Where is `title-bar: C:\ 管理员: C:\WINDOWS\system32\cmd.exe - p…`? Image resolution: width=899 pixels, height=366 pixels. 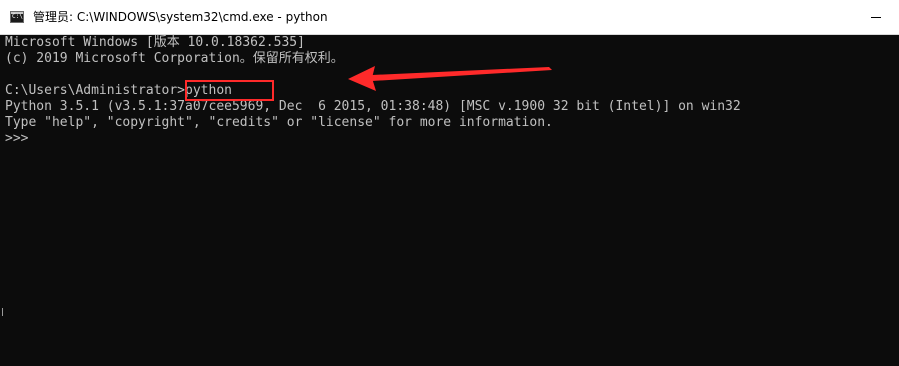
title-bar: C:\ 管理员: C:\WINDOWS\system32\cmd.exe - p… is located at coordinates (449, 17).